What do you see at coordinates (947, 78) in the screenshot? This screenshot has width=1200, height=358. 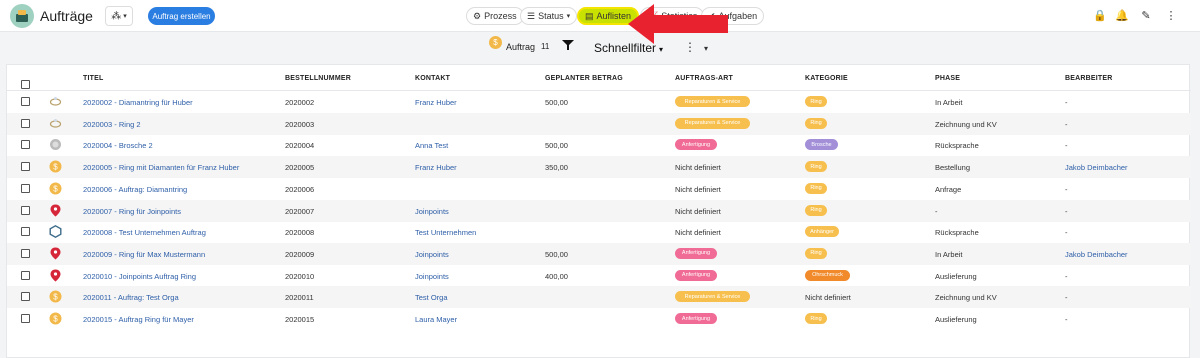 I see `col-phase: PHASE` at bounding box center [947, 78].